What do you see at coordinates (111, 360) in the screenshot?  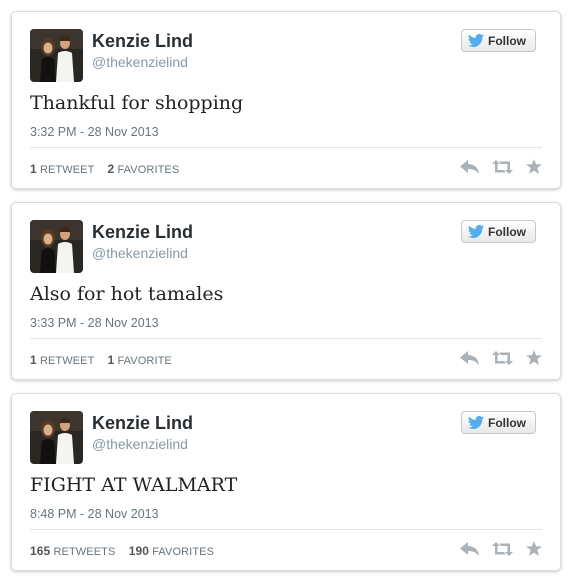 I see `favorite-count: 1` at bounding box center [111, 360].